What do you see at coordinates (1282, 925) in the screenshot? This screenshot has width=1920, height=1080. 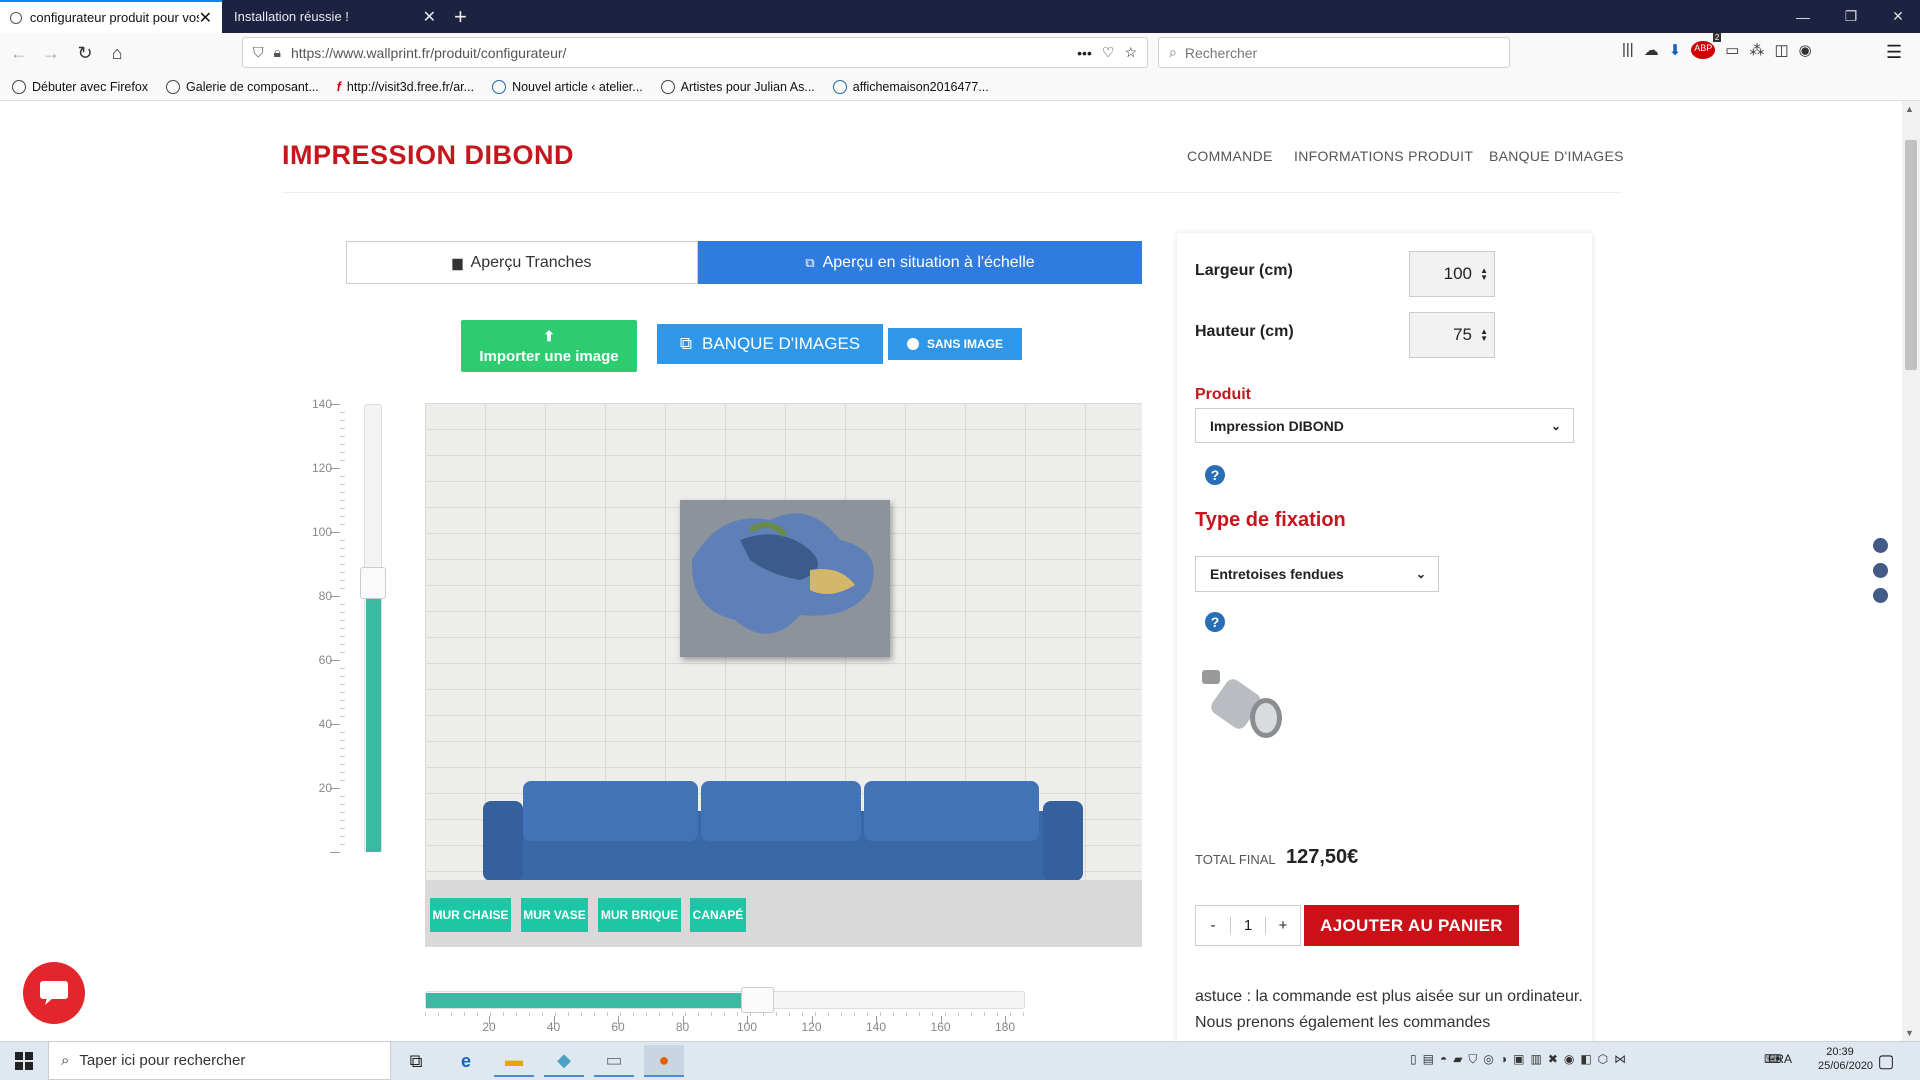 I see `qty-plus-button: +` at bounding box center [1282, 925].